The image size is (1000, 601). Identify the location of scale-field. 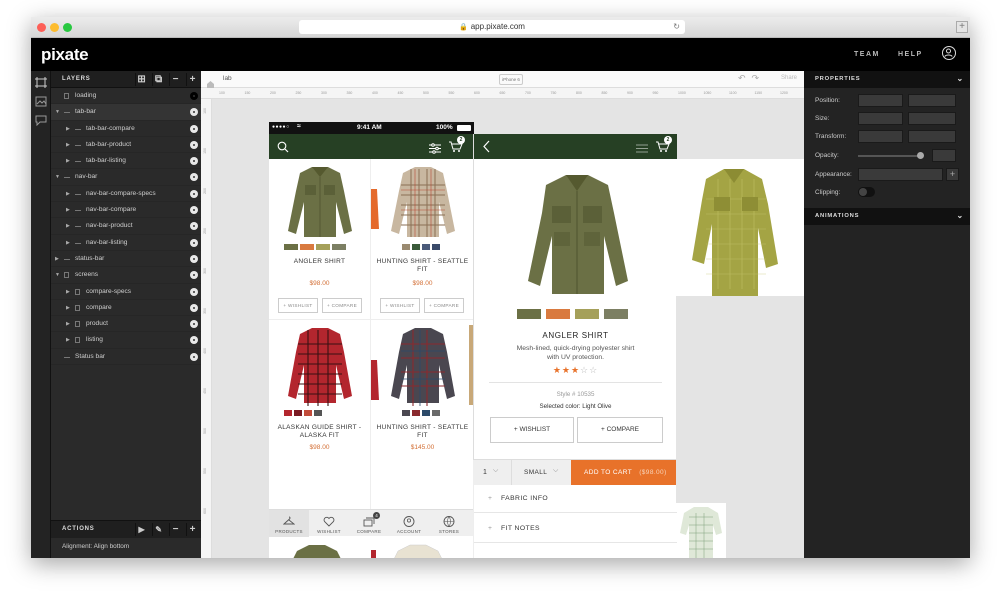
(932, 136).